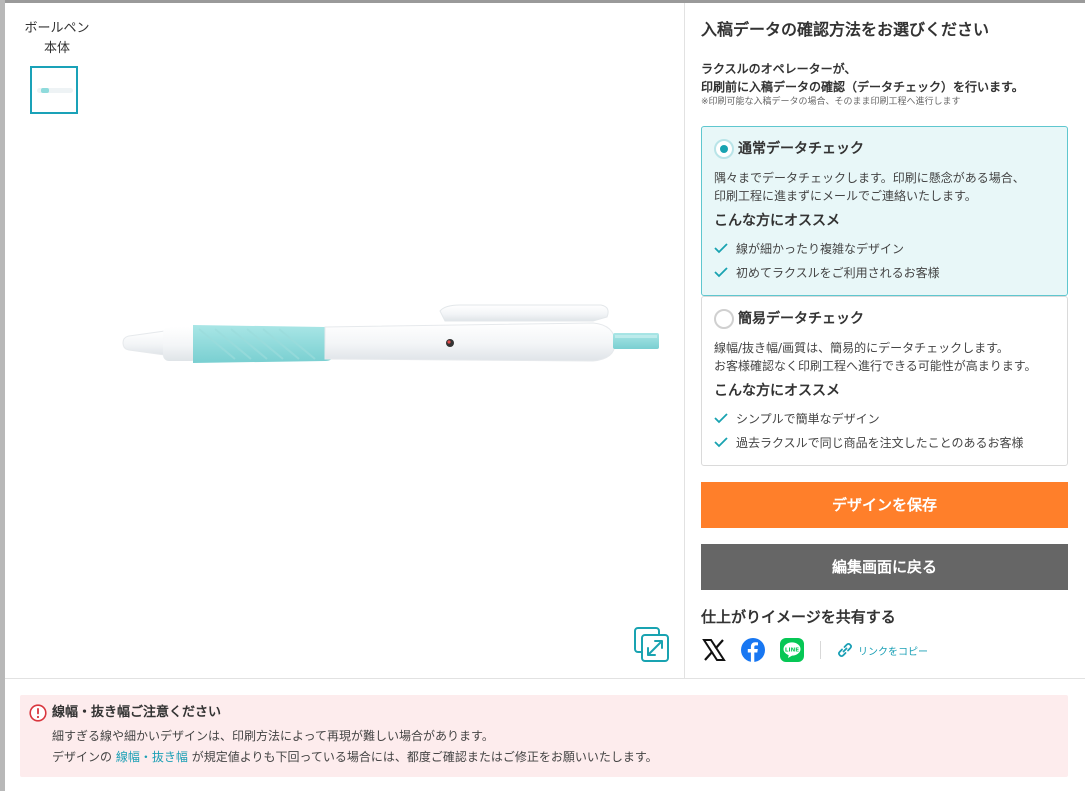 This screenshot has width=1085, height=791. I want to click on recommend-item: シンプルで簡単なデザイン, so click(797, 419).